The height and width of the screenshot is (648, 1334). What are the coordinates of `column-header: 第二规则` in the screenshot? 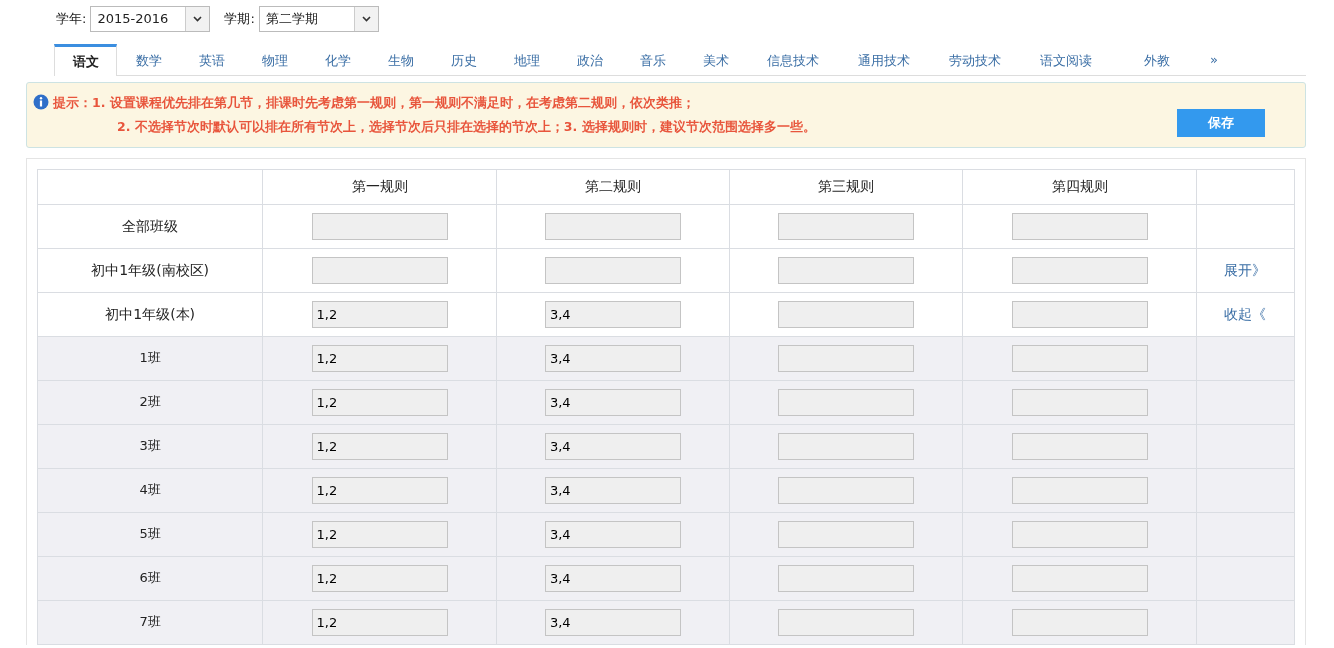 It's located at (613, 186).